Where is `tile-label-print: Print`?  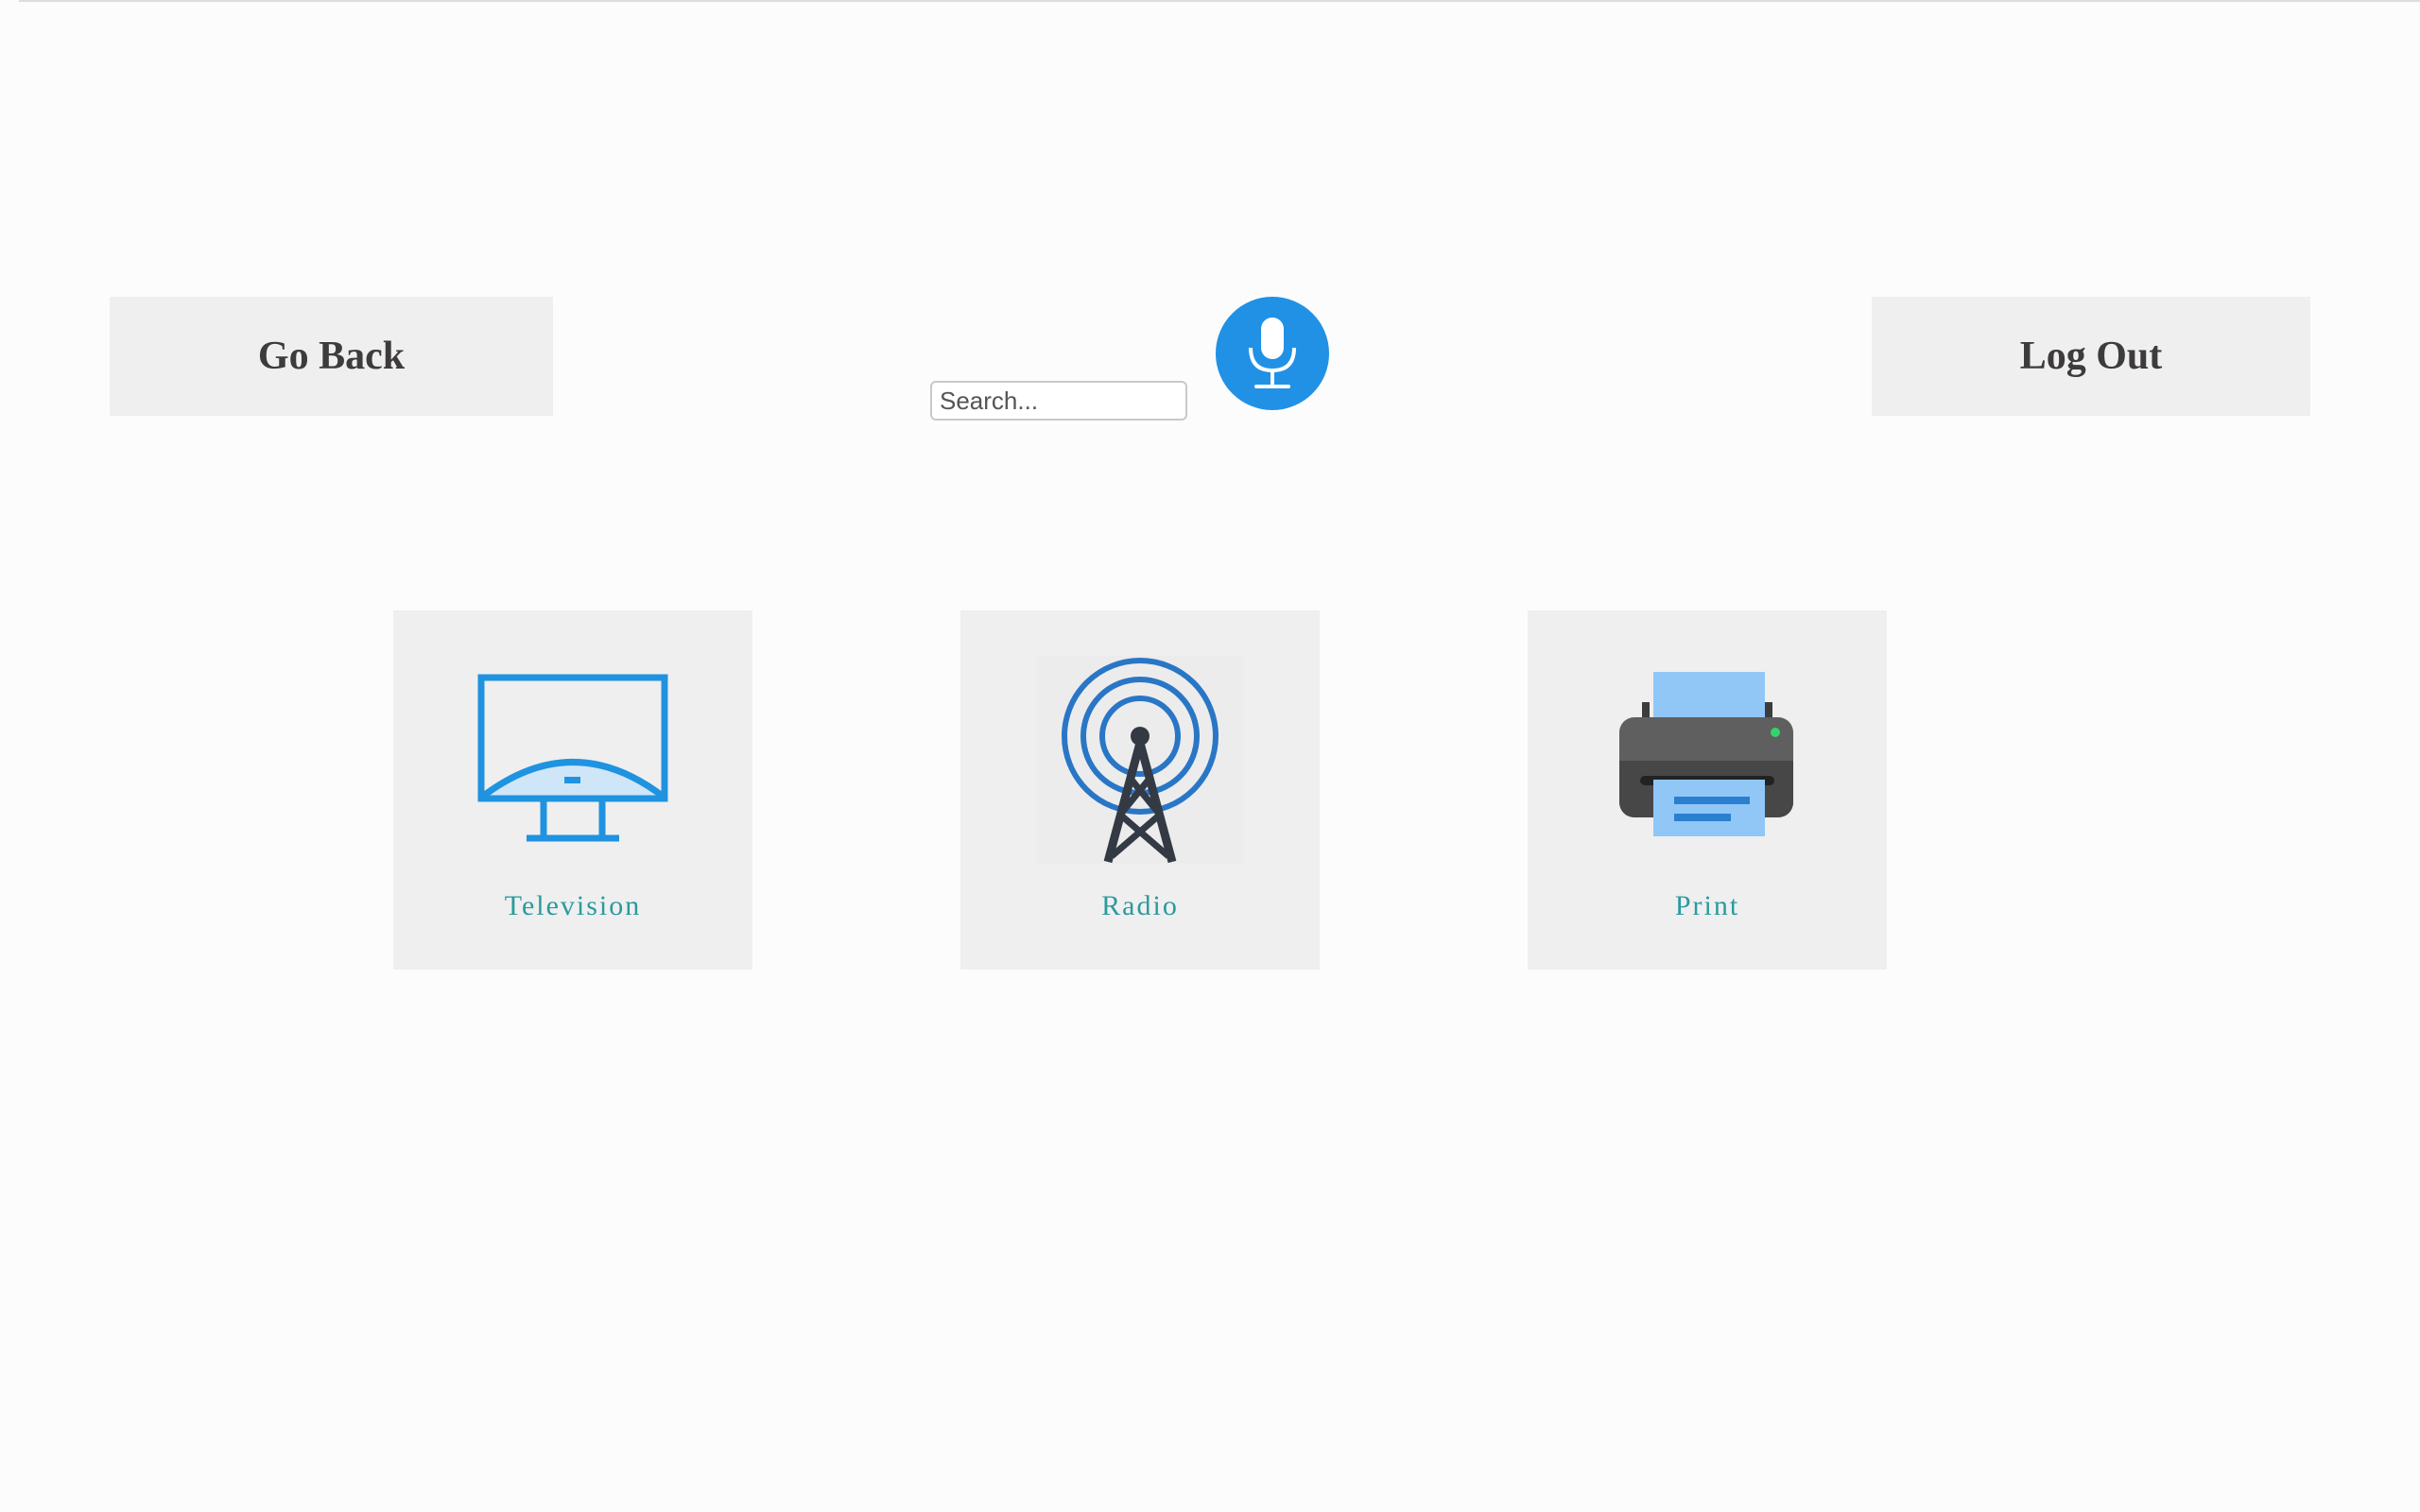
tile-label-print: Print is located at coordinates (1707, 905).